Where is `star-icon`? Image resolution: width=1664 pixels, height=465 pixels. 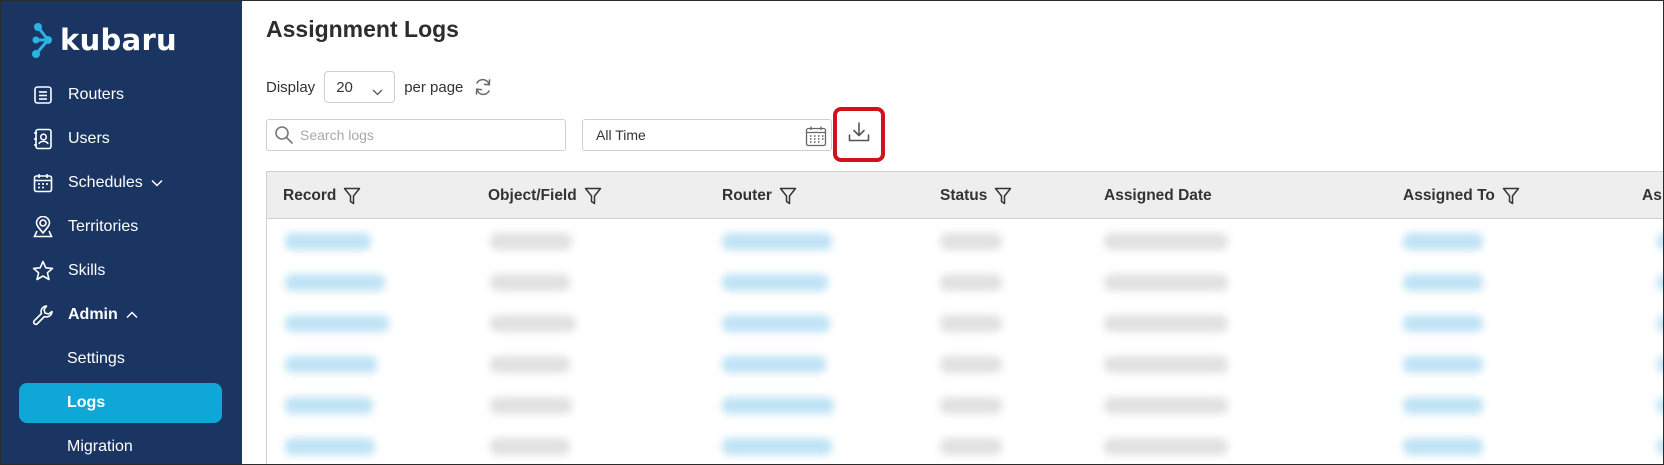 star-icon is located at coordinates (43, 271).